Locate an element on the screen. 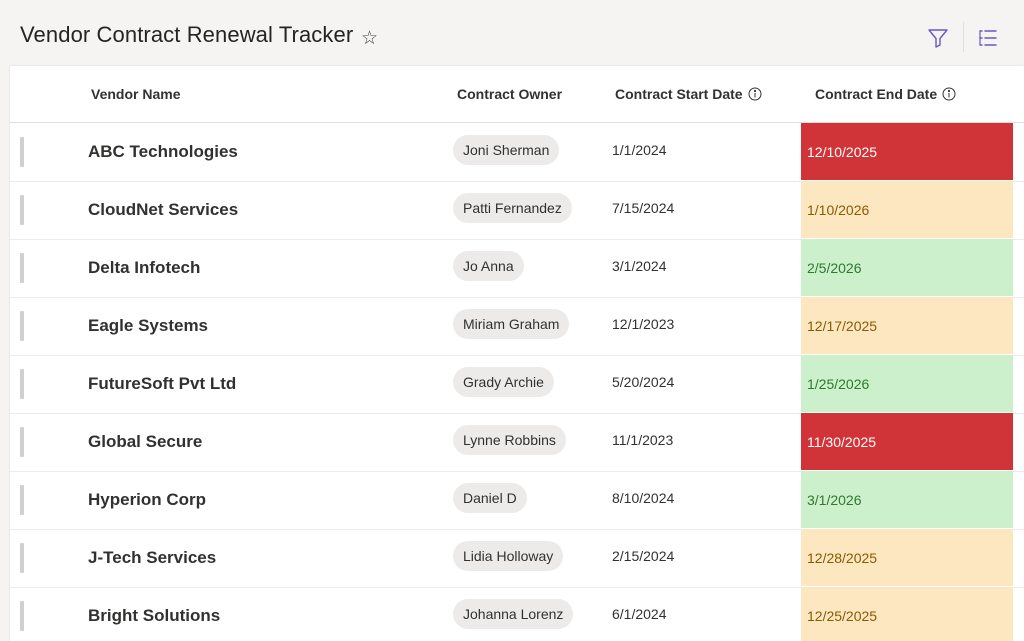 The image size is (1024, 641). table-row: Delta Infotech Jo Anna 3/1/2024 2/5/2026 is located at coordinates (517, 268).